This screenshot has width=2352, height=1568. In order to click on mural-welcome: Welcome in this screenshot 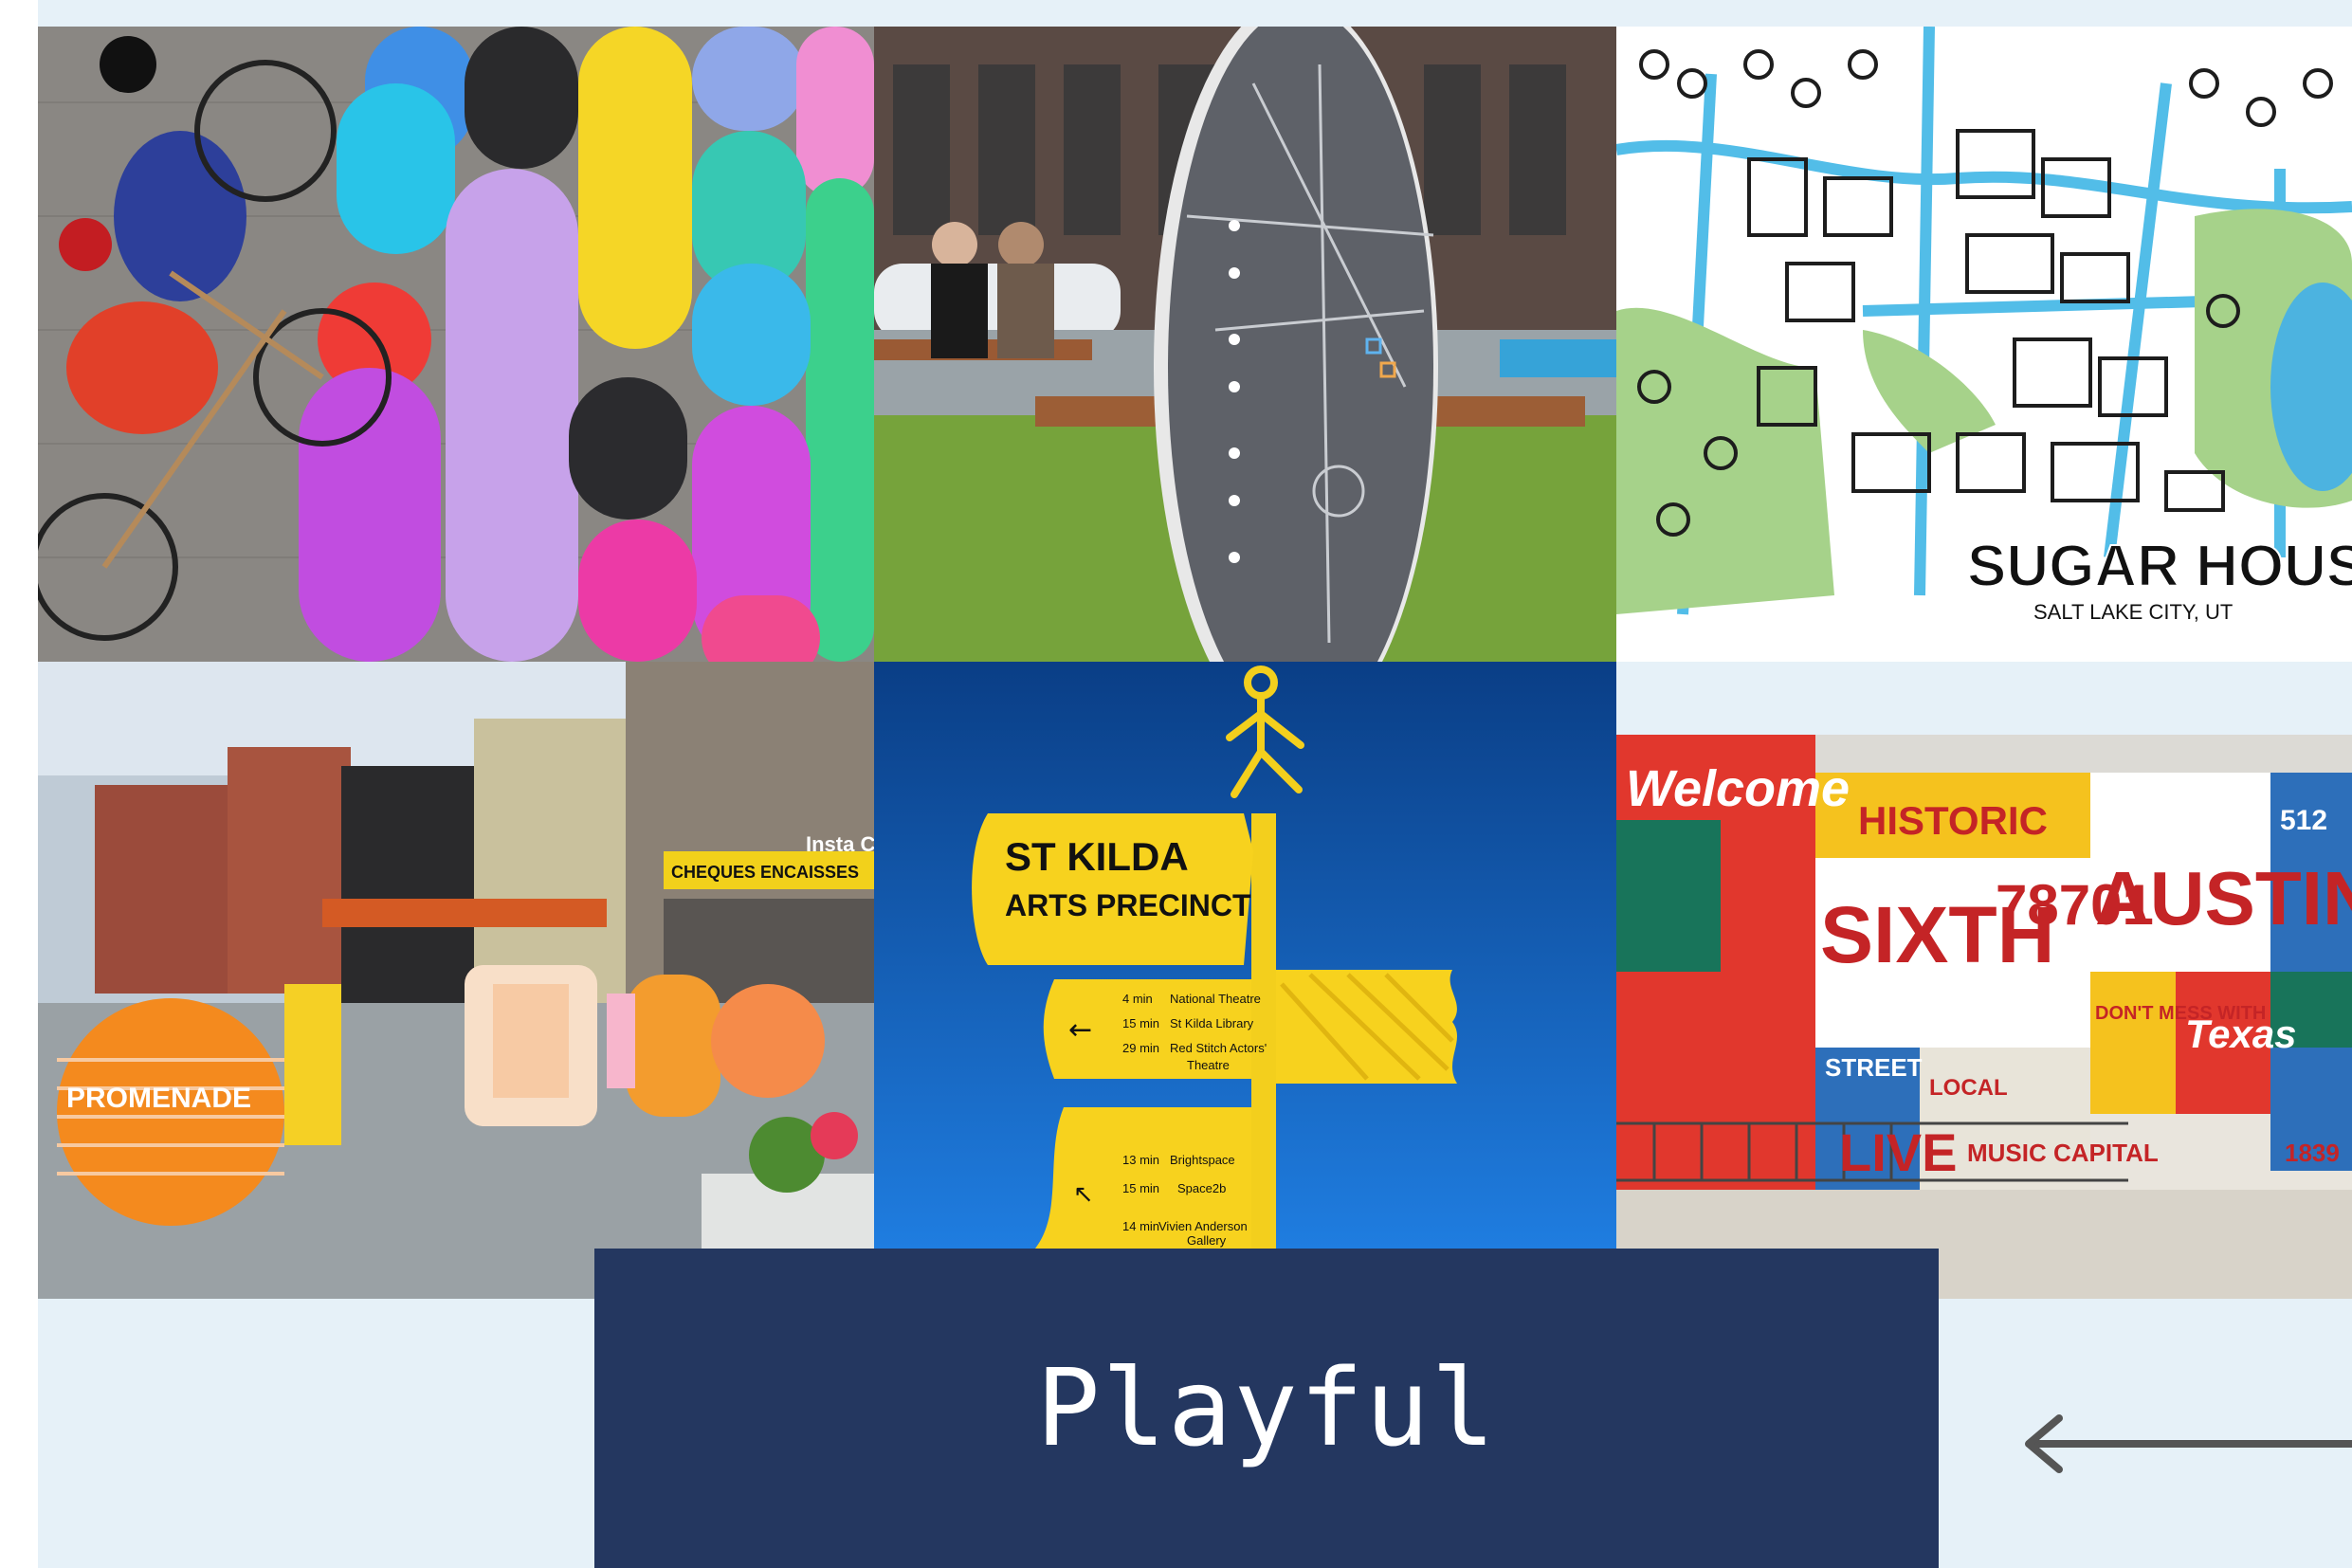, I will do `click(1738, 788)`.